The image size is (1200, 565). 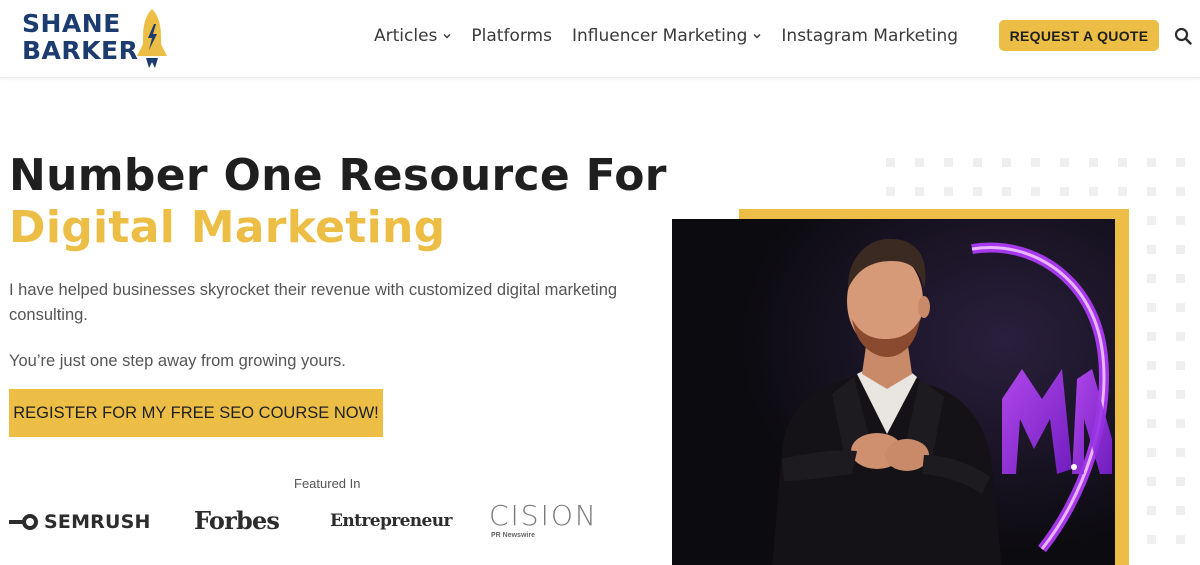 I want to click on entrepreneur-logo: Entrepreneur, so click(x=391, y=521).